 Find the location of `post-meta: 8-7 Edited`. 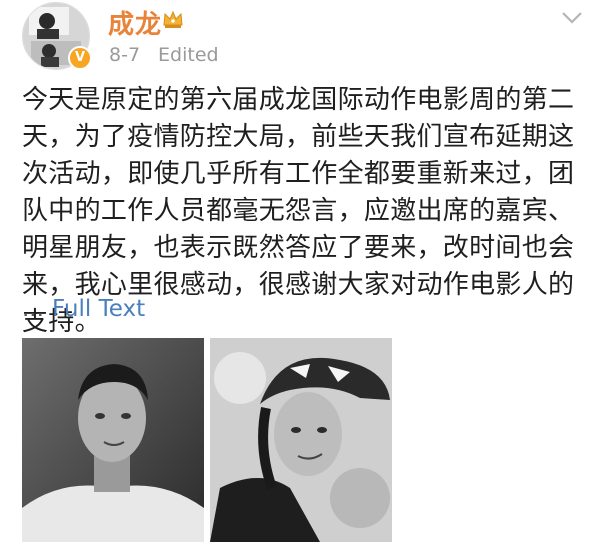

post-meta: 8-7 Edited is located at coordinates (164, 55).